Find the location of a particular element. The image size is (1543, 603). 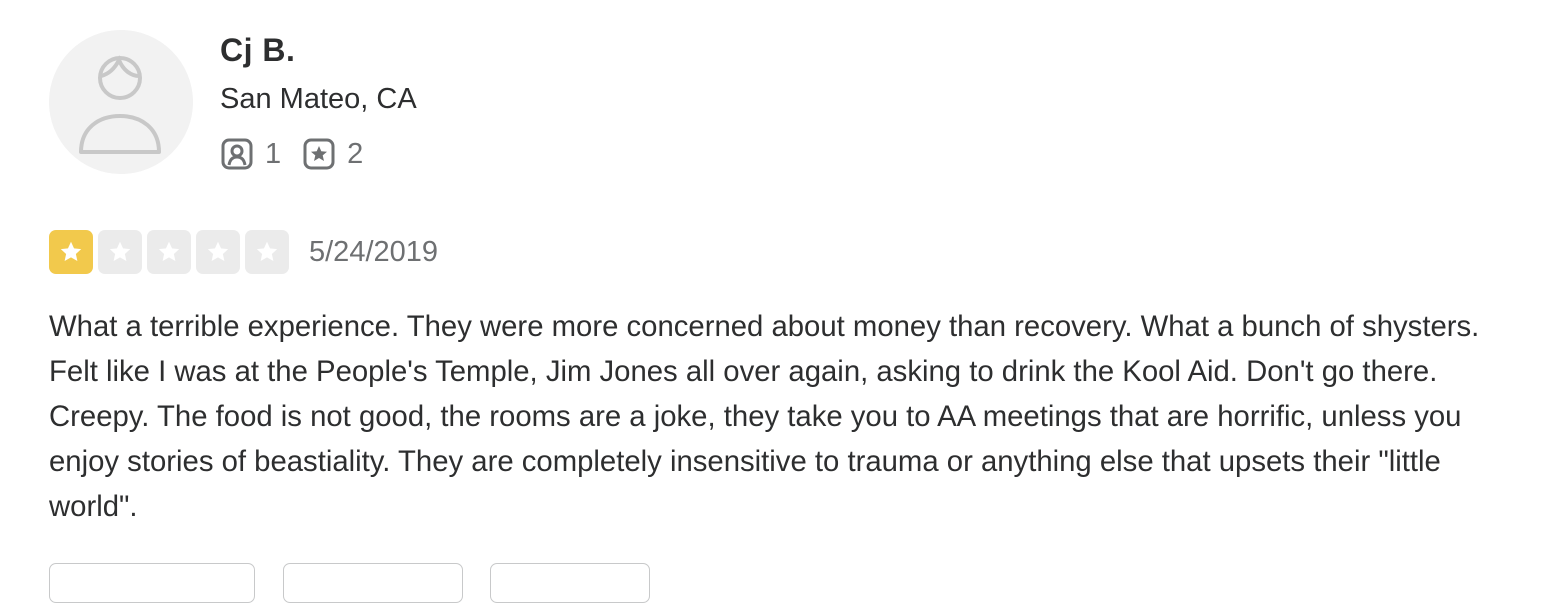

rating-row: 5/24/2019 is located at coordinates (243, 252).